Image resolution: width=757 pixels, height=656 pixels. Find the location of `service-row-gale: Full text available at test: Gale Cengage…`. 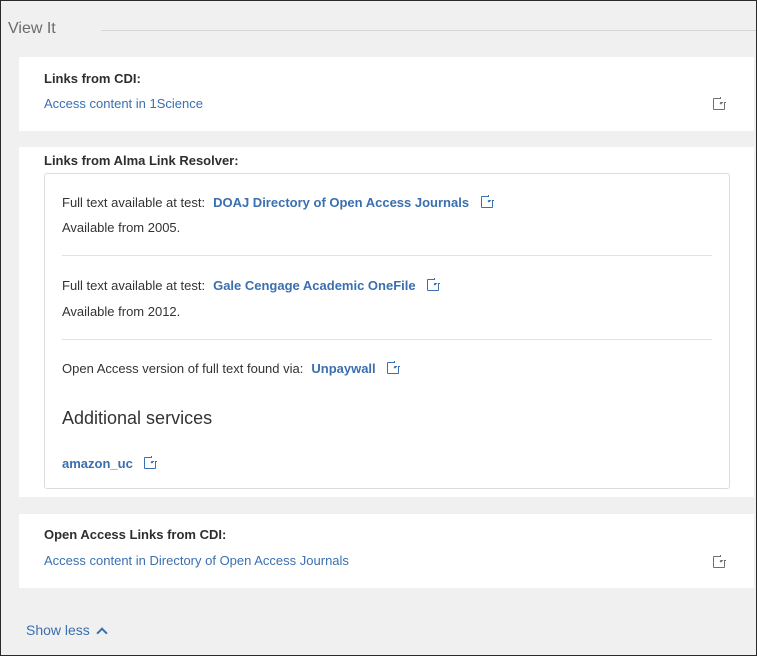

service-row-gale: Full text available at test: Gale Cengage… is located at coordinates (251, 285).